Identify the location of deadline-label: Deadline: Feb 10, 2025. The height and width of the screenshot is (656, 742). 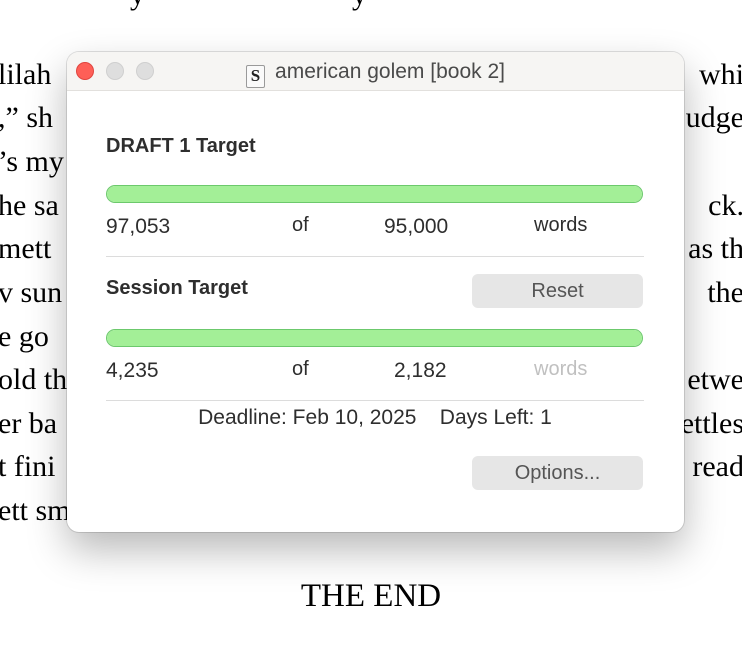
(307, 417).